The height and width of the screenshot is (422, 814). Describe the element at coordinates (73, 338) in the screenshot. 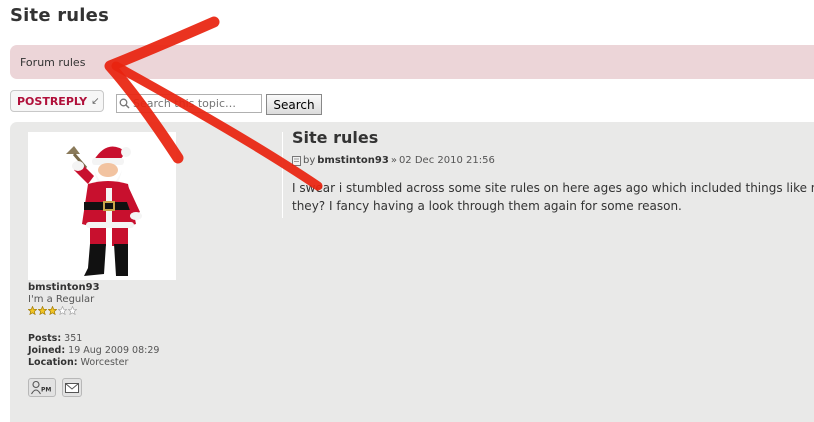

I see `posts-count: 351` at that location.